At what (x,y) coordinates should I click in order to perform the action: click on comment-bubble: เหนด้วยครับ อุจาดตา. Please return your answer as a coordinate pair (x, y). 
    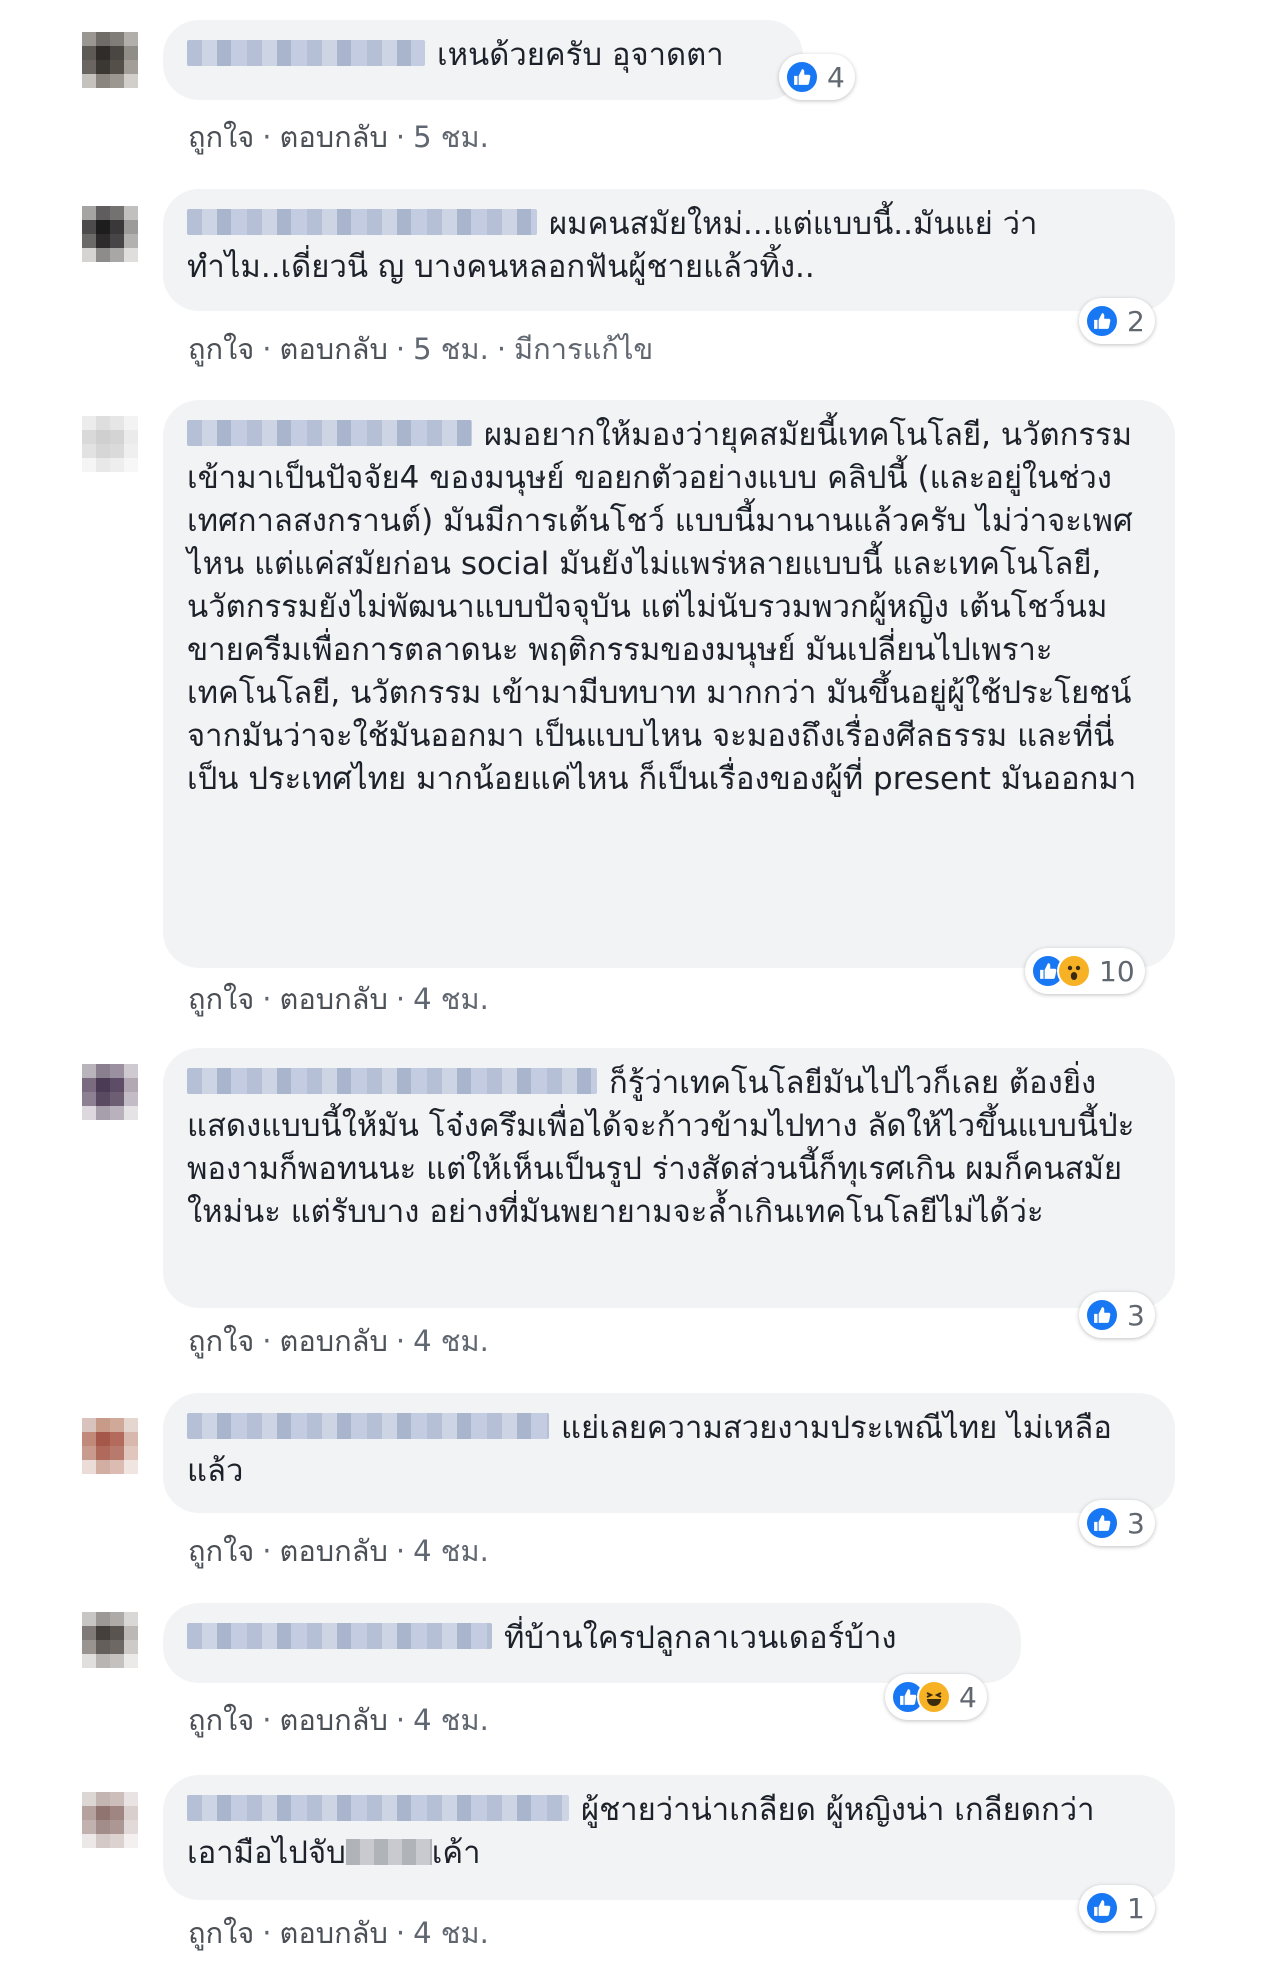
    Looking at the image, I should click on (483, 60).